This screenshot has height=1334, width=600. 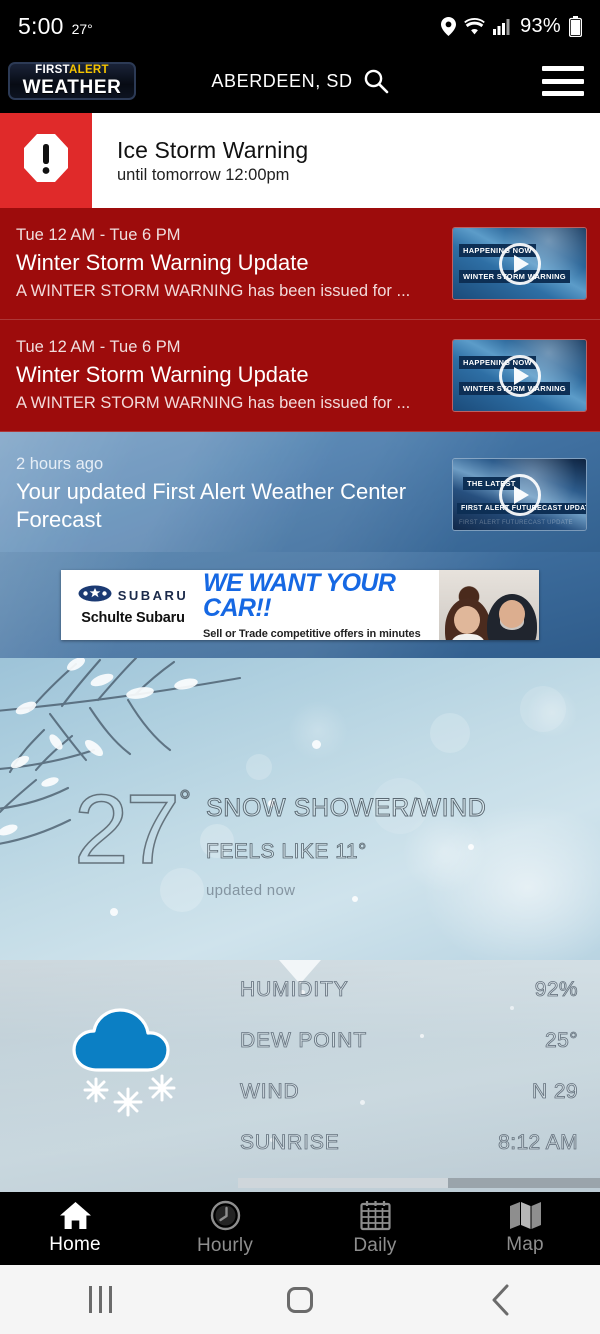 What do you see at coordinates (270, 1092) in the screenshot?
I see `detail-label: WIND` at bounding box center [270, 1092].